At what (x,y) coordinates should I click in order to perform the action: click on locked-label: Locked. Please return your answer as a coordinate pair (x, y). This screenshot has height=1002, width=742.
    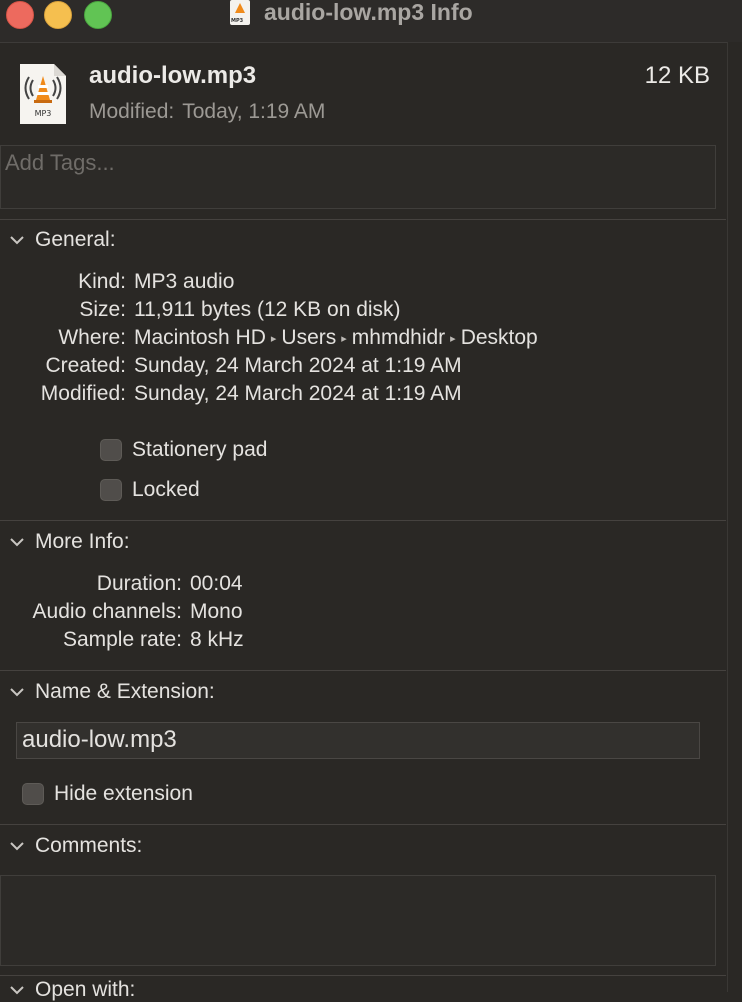
    Looking at the image, I should click on (166, 489).